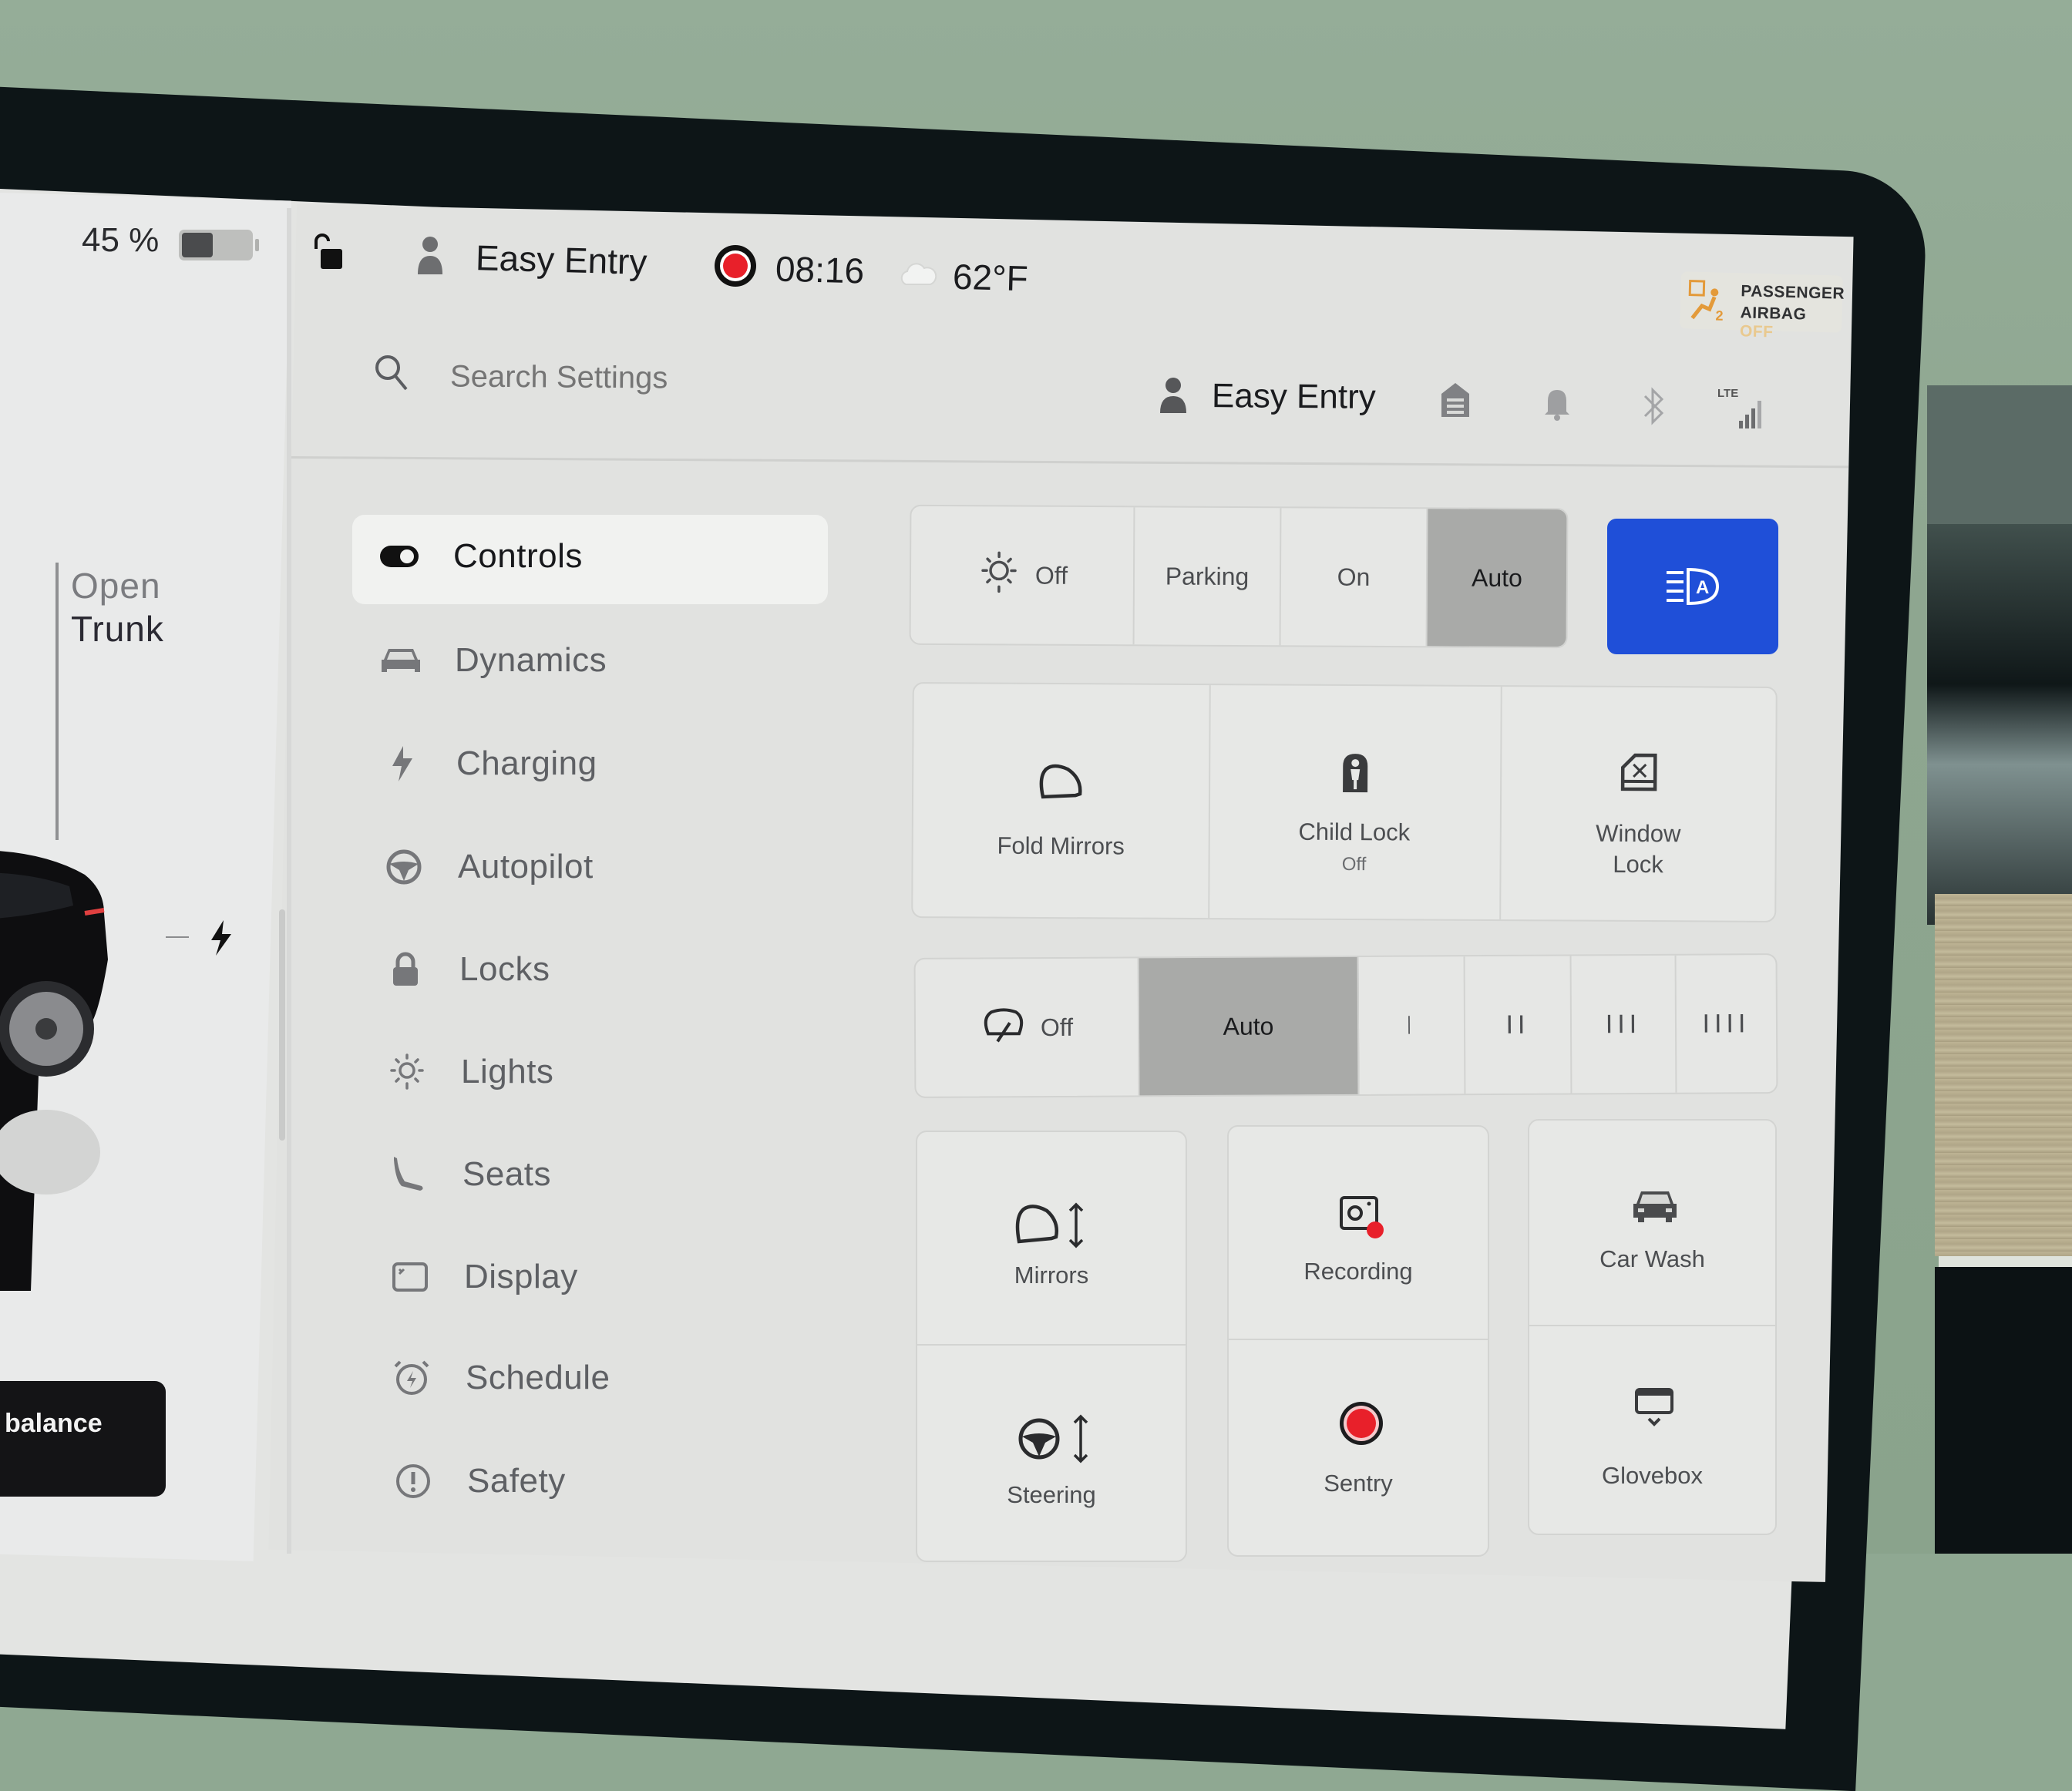  What do you see at coordinates (1004, 1028) in the screenshot?
I see `wiper-icon` at bounding box center [1004, 1028].